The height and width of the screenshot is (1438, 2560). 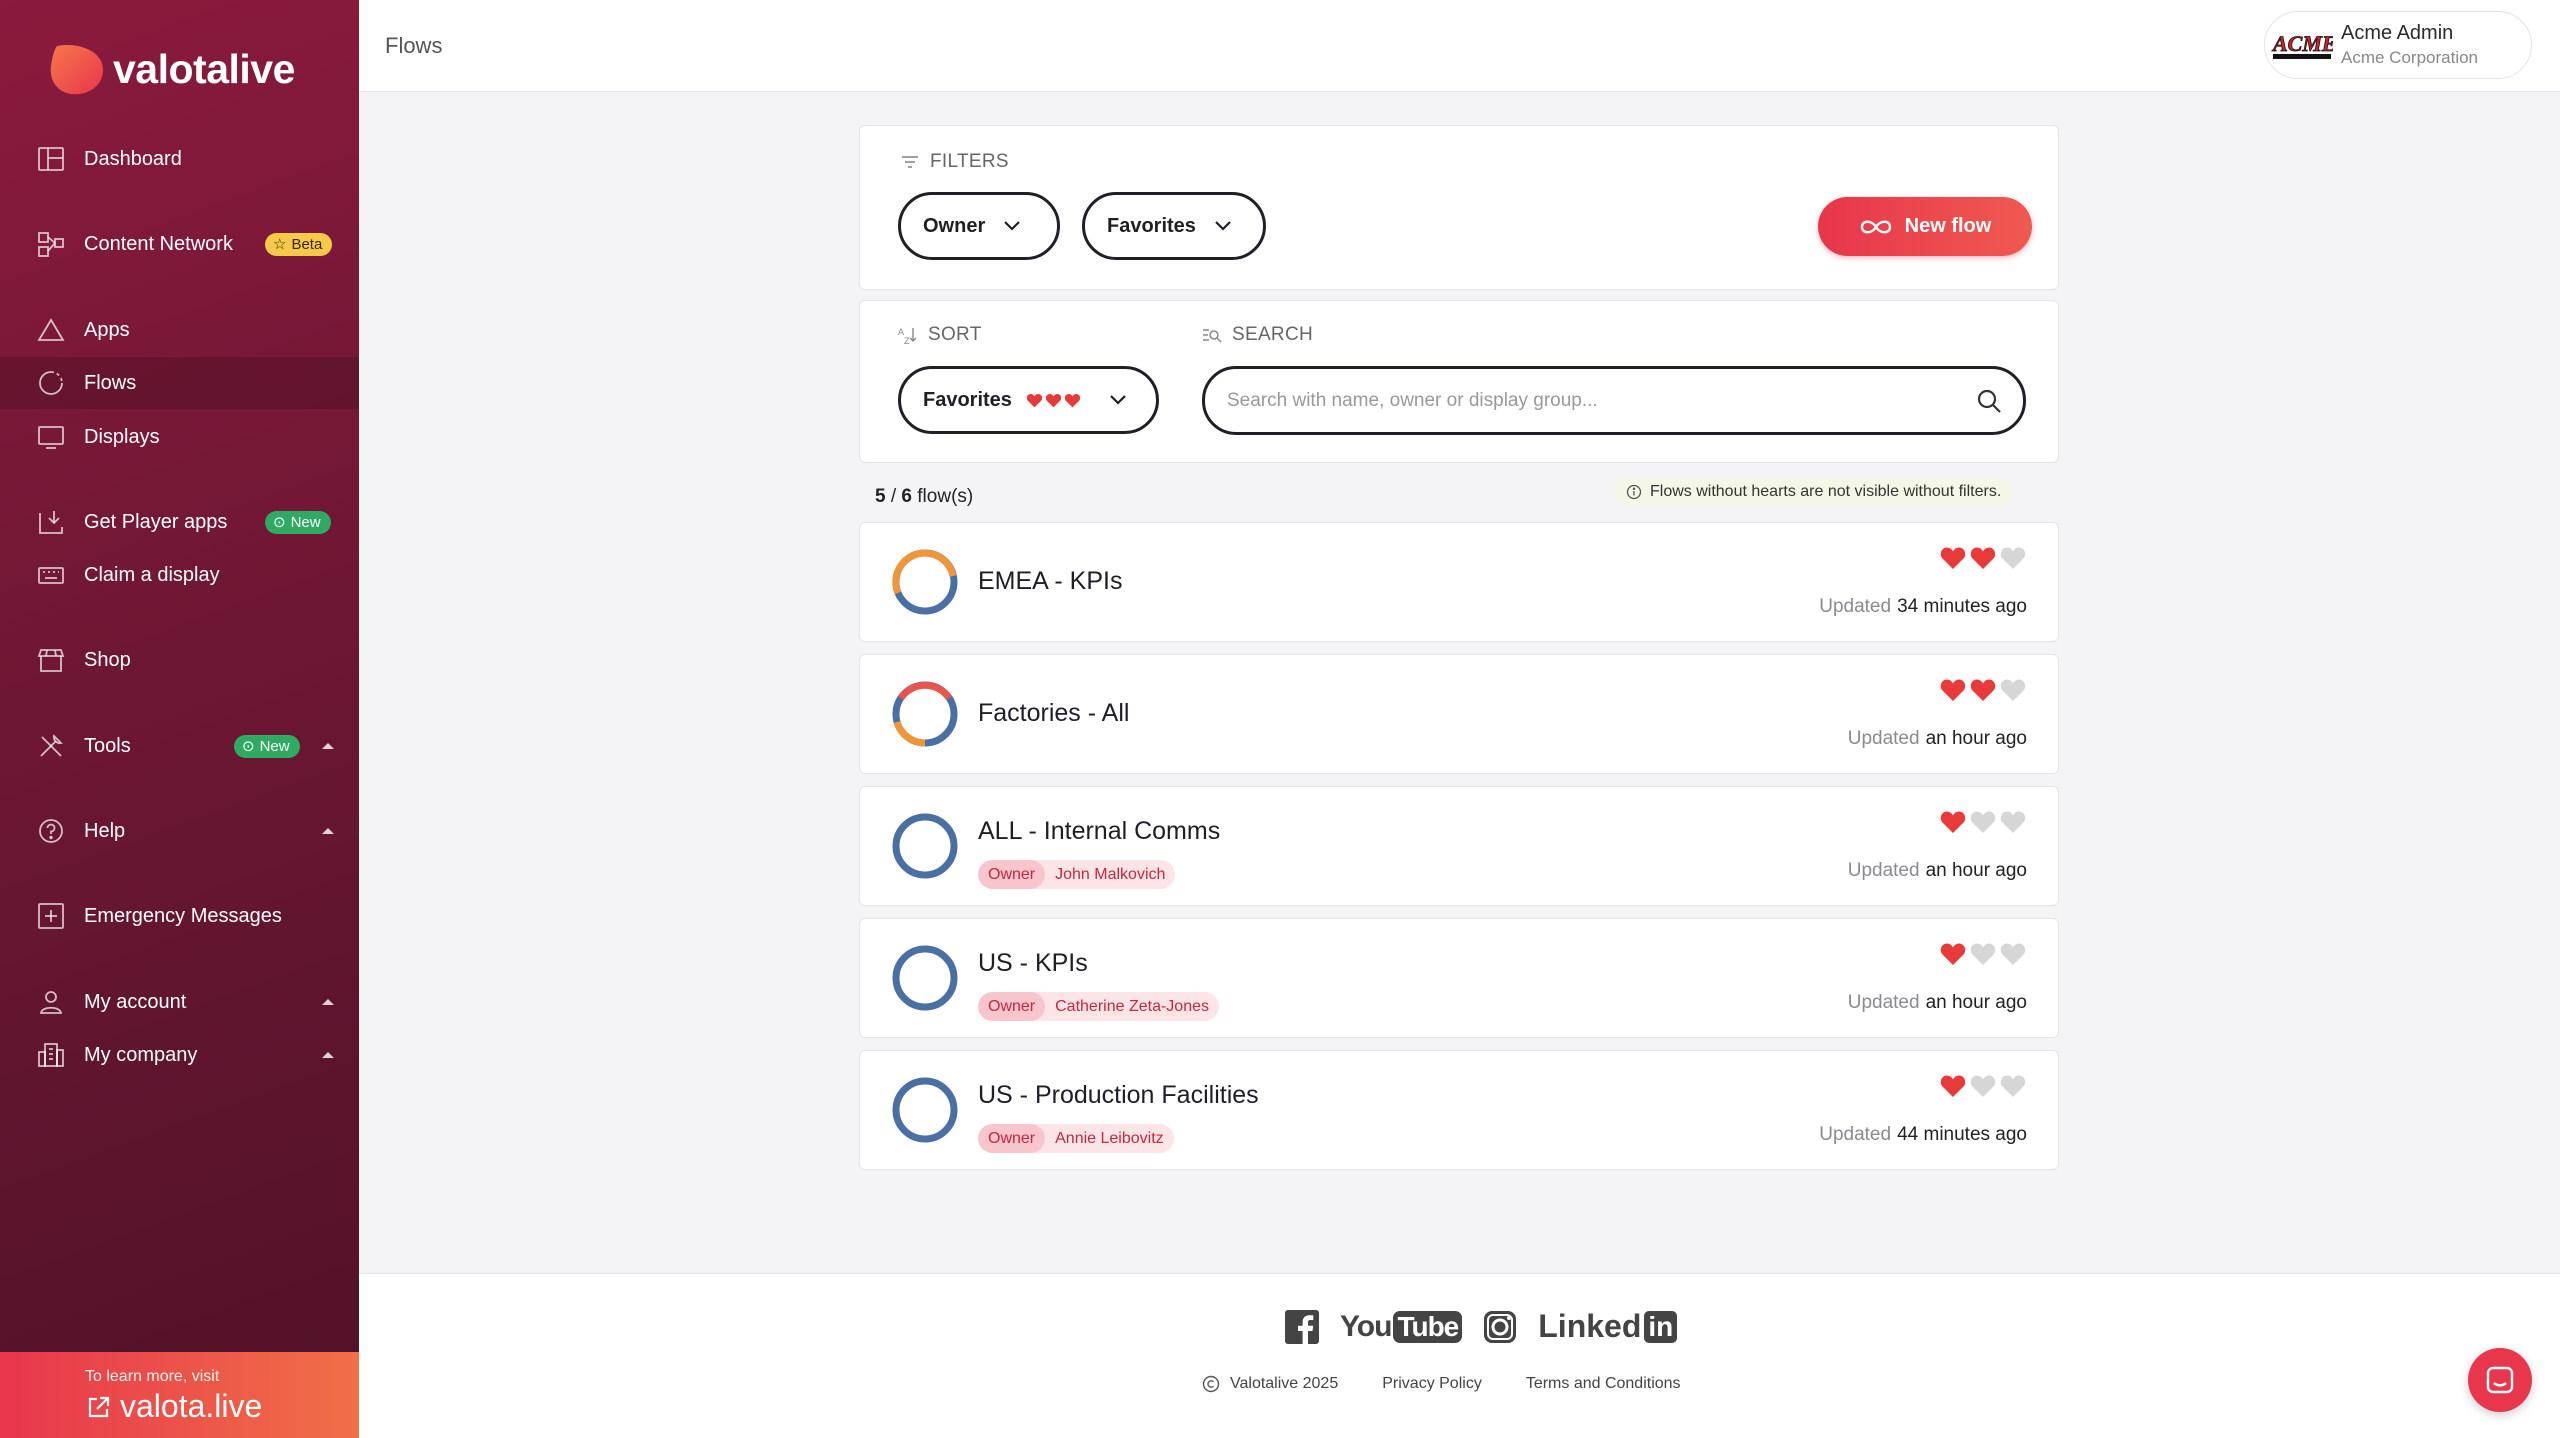 I want to click on sidebar-item-label: Content Network, so click(x=158, y=243).